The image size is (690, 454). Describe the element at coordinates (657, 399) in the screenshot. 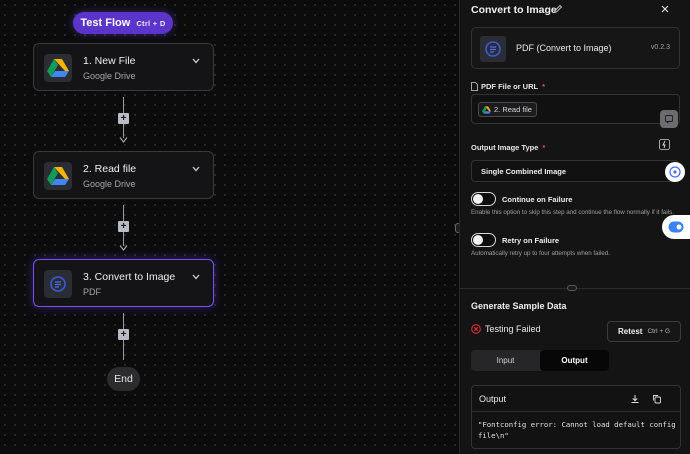

I see `copy-icon` at that location.